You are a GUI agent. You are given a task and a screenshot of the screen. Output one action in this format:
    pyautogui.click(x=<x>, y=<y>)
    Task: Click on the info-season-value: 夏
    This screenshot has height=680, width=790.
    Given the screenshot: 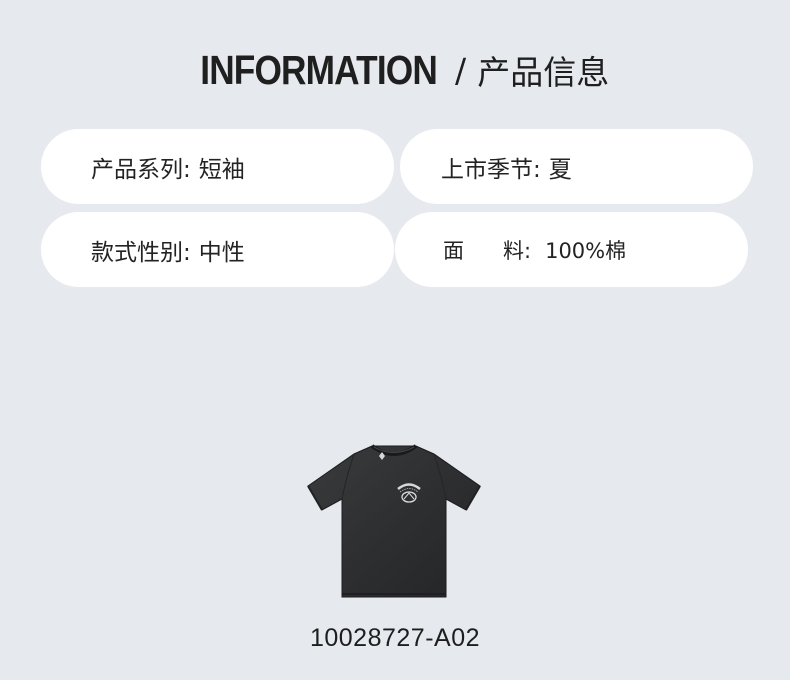 What is the action you would take?
    pyautogui.click(x=560, y=169)
    